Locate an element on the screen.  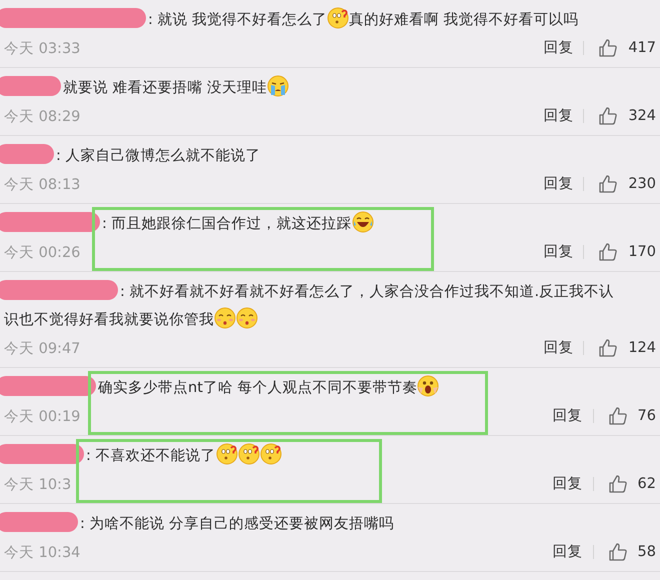
comment-text: 就要说 难看还要捂嘴 没天理哇 is located at coordinates (176, 88).